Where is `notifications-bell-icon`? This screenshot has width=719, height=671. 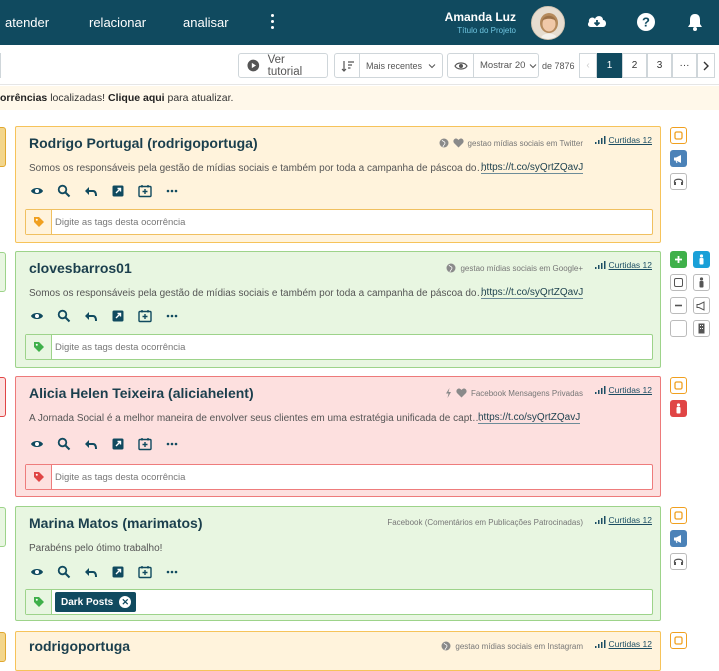
notifications-bell-icon is located at coordinates (695, 22).